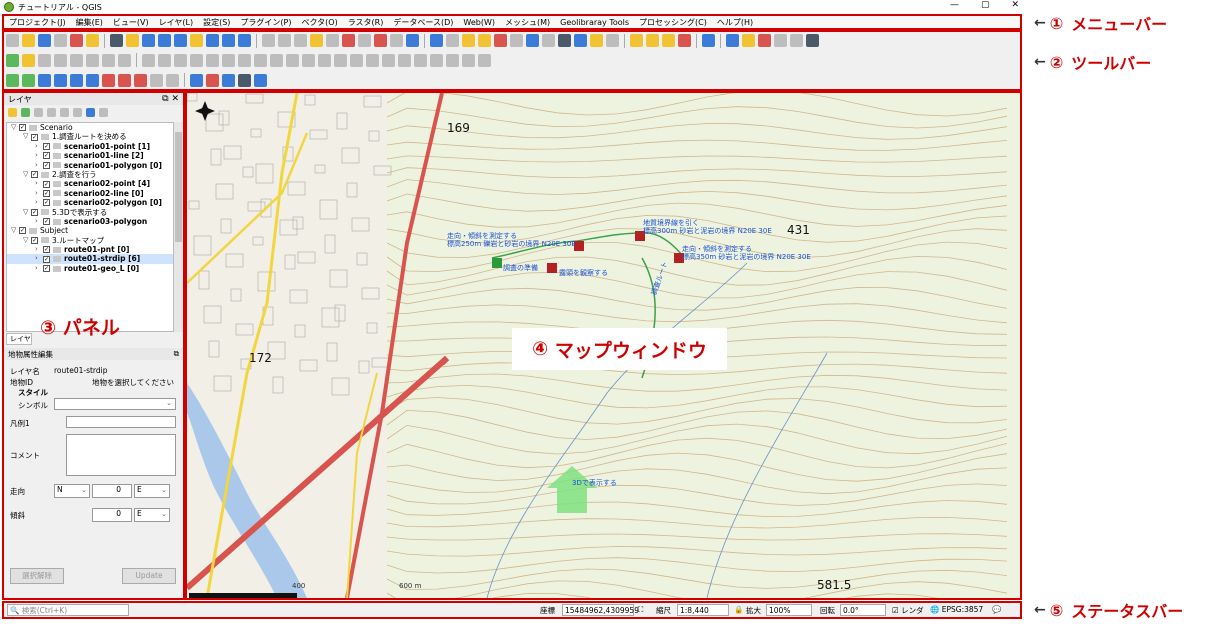 This screenshot has height=641, width=1231. What do you see at coordinates (908, 610) in the screenshot?
I see `render-checkbox: ☑ レンダ` at bounding box center [908, 610].